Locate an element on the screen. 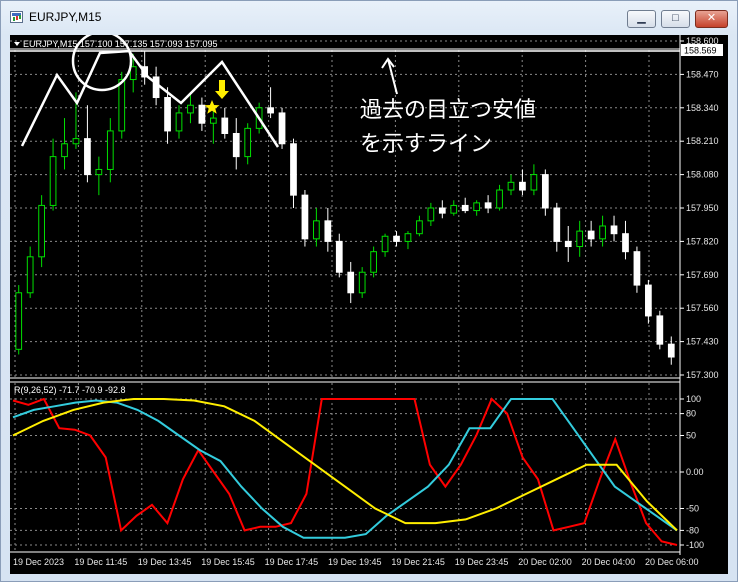  indicator-tick-label: 80 is located at coordinates (691, 414).